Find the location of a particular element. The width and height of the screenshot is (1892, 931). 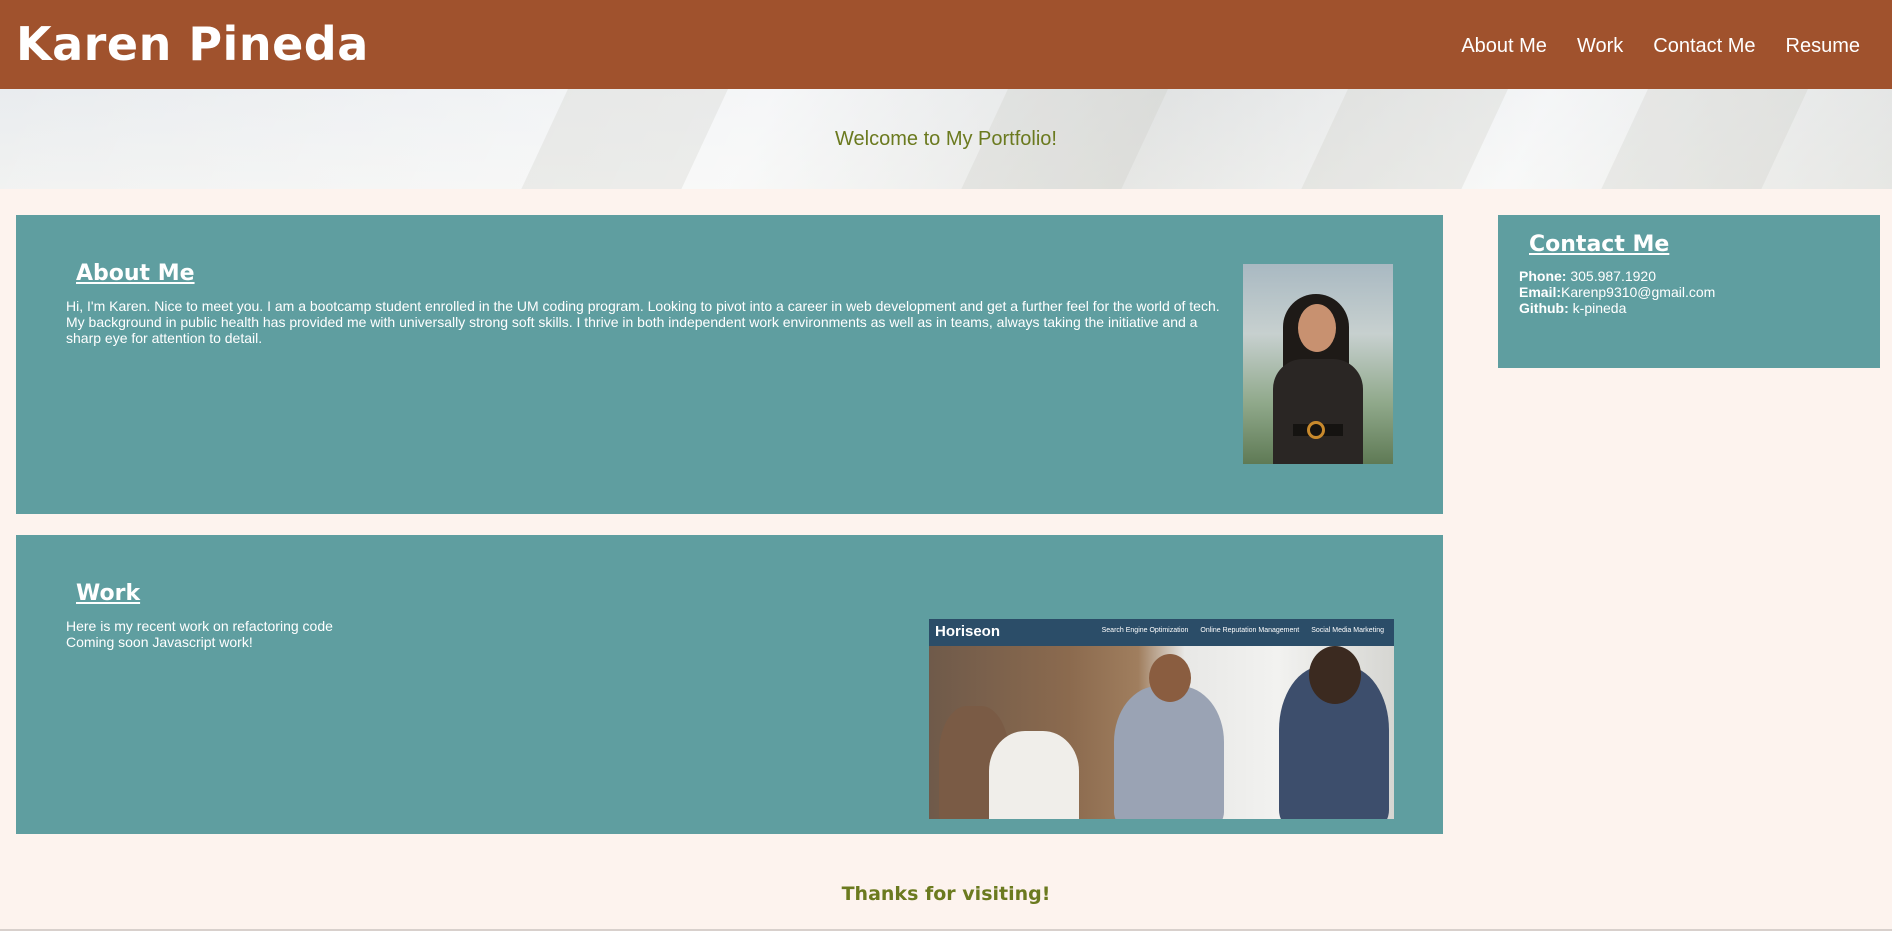

hero-welcome-text: Welcome to My Portfolio! is located at coordinates (946, 139).